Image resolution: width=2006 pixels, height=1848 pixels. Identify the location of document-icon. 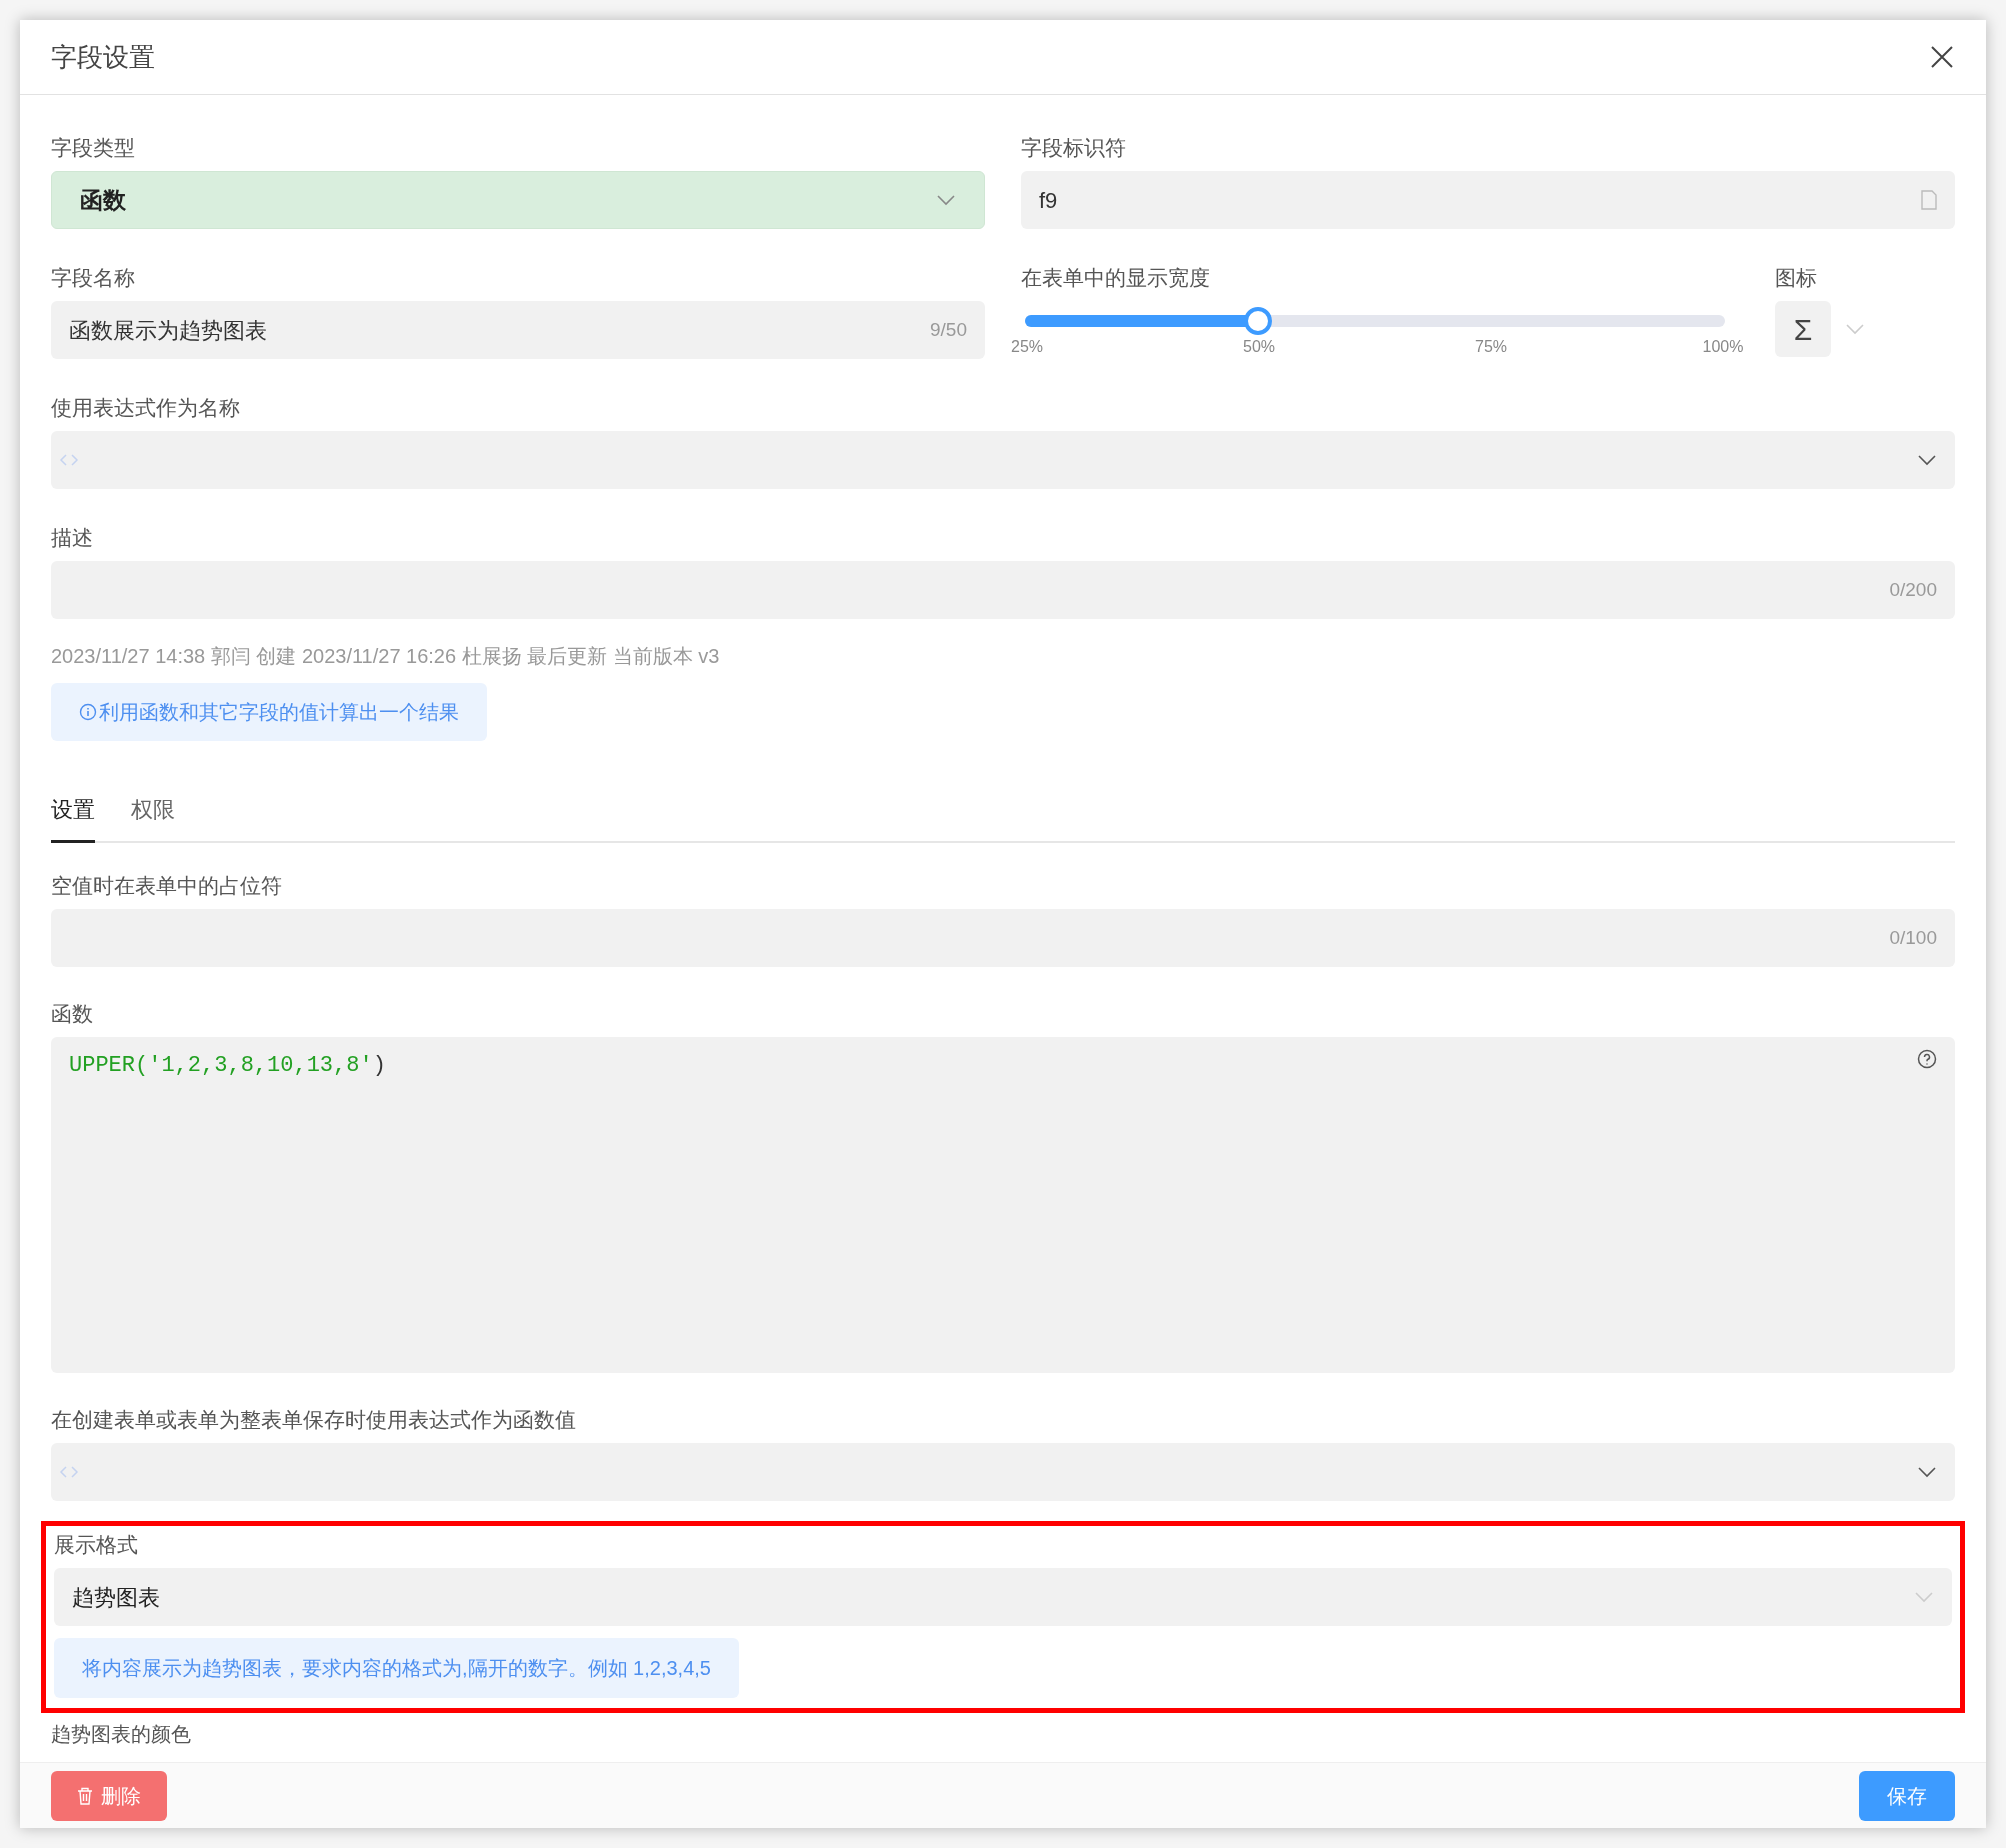
(1929, 200).